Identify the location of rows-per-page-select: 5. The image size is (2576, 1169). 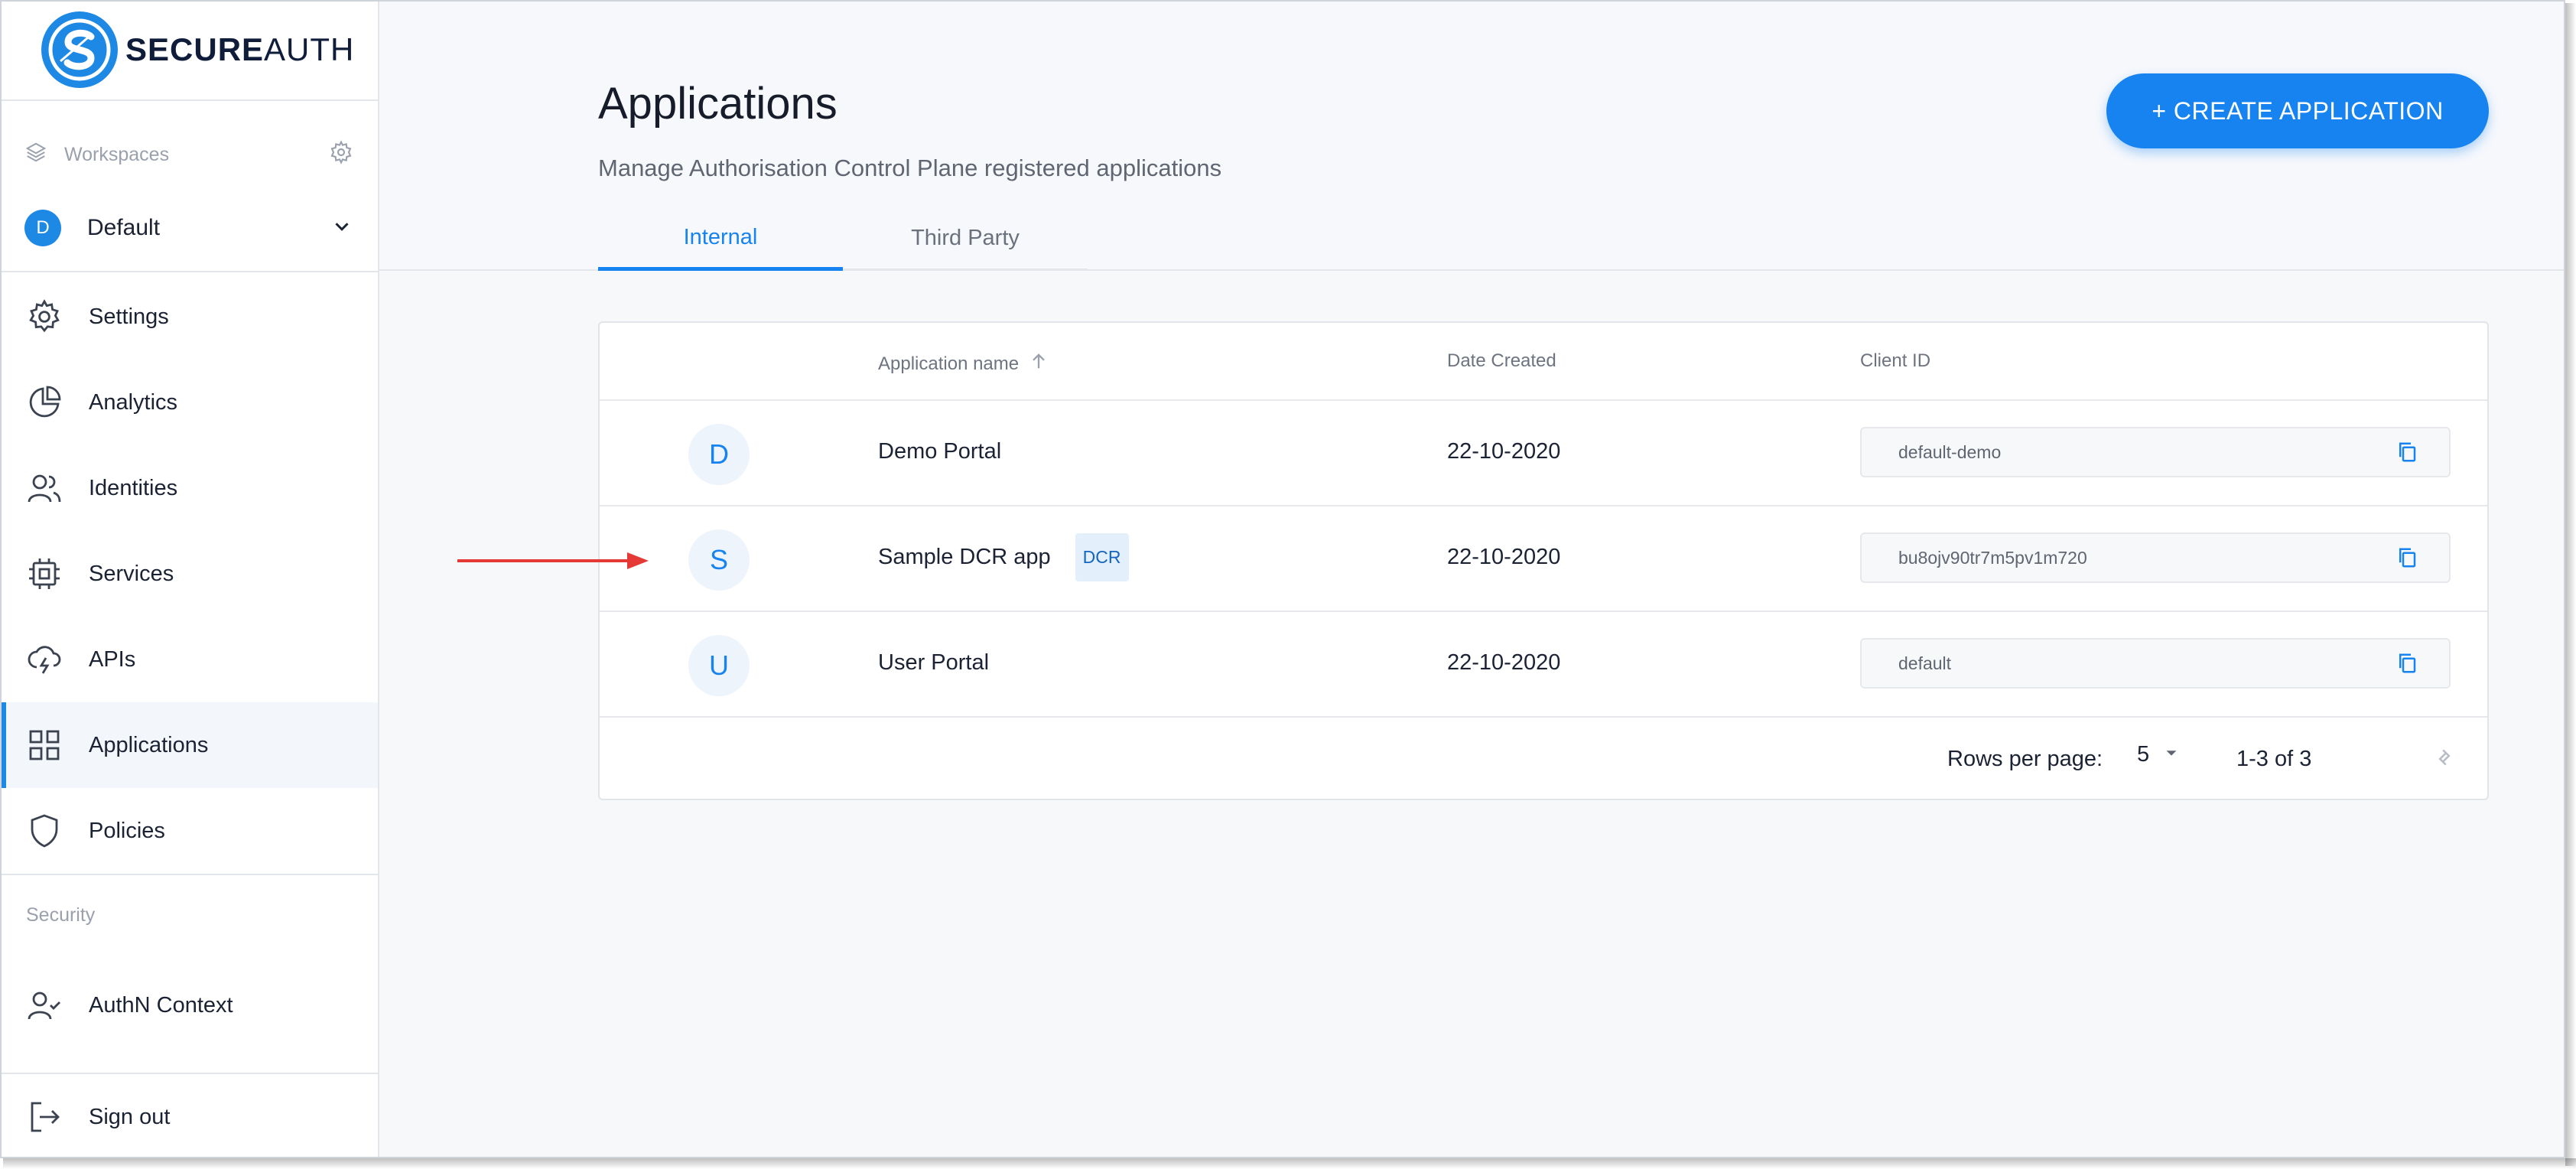
(2158, 755).